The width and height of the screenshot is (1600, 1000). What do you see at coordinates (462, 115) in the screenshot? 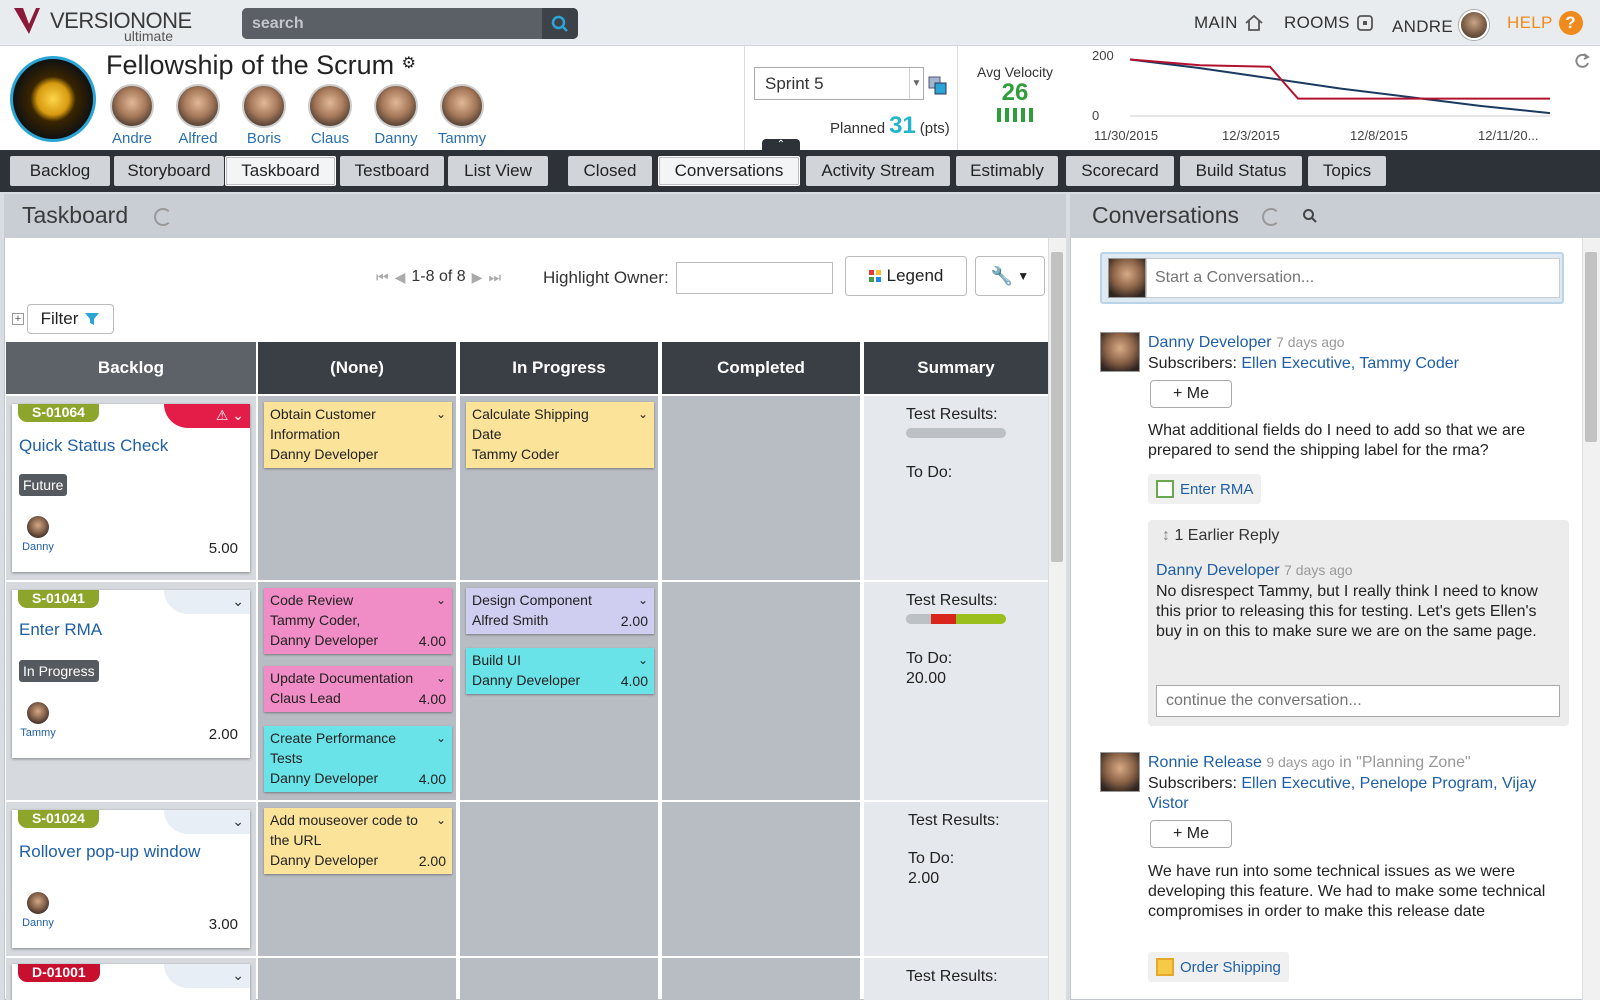
I see `team-member: Tammy` at bounding box center [462, 115].